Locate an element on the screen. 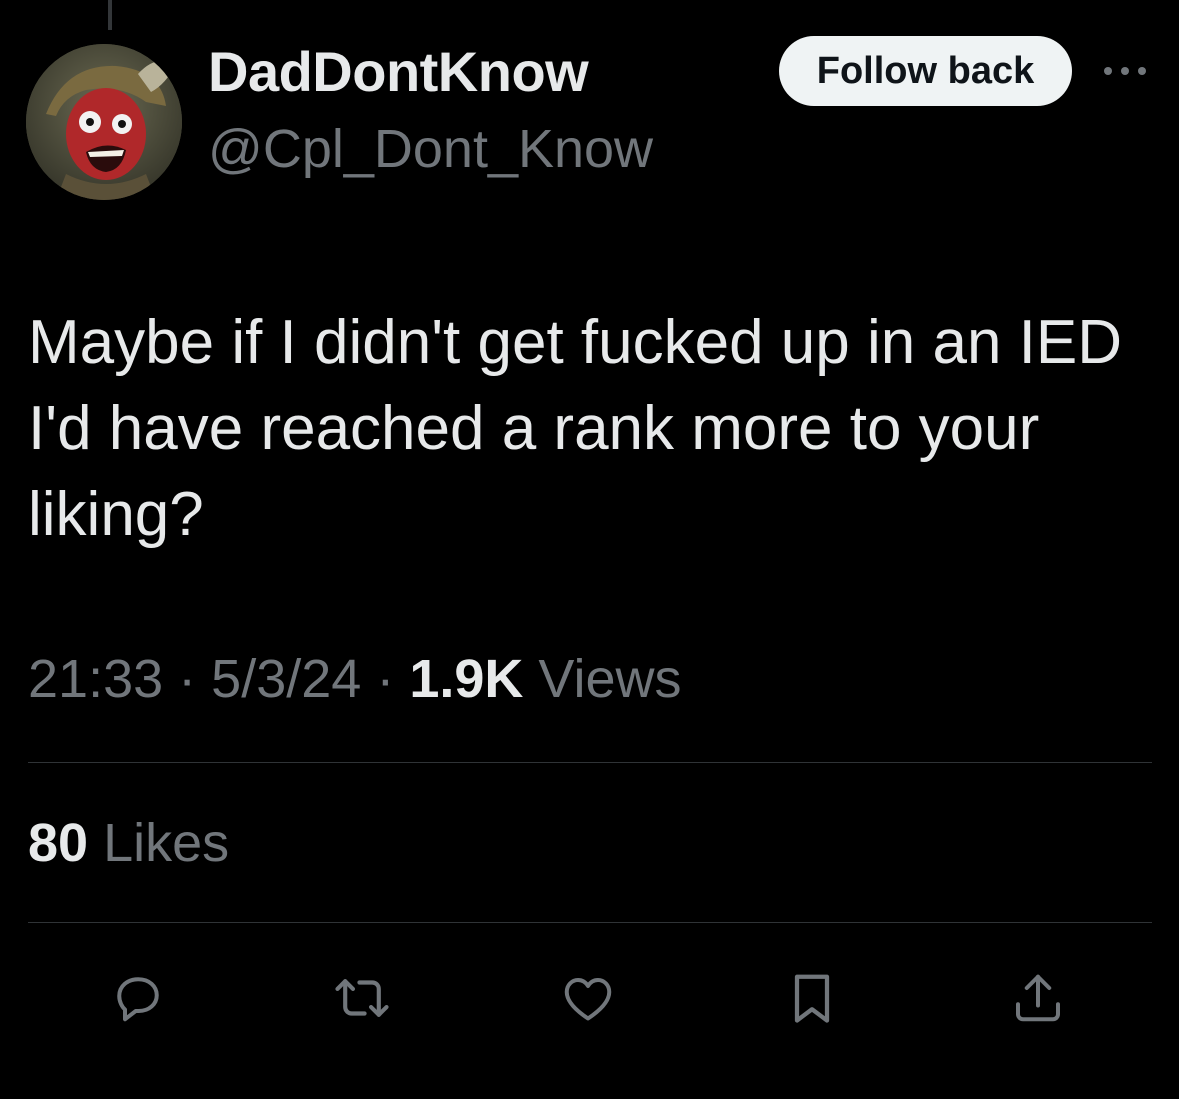  like-button is located at coordinates (588, 998).